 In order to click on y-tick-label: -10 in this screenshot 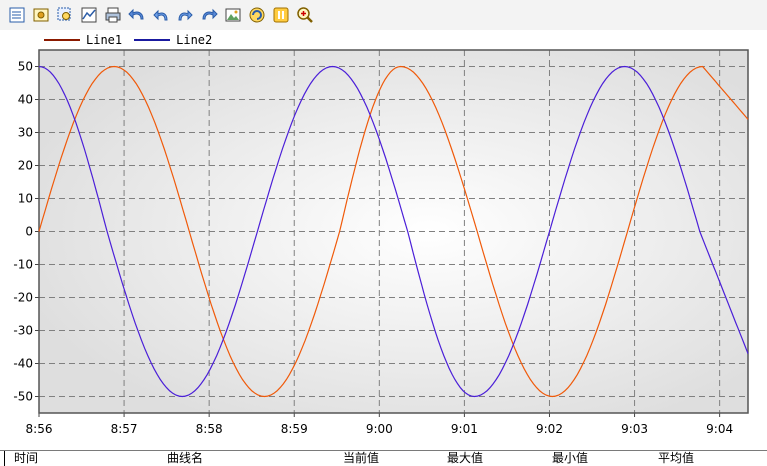, I will do `click(23, 265)`.